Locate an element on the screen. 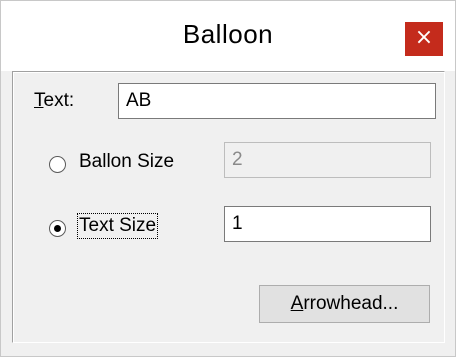  text-size-input: 1 is located at coordinates (327, 224).